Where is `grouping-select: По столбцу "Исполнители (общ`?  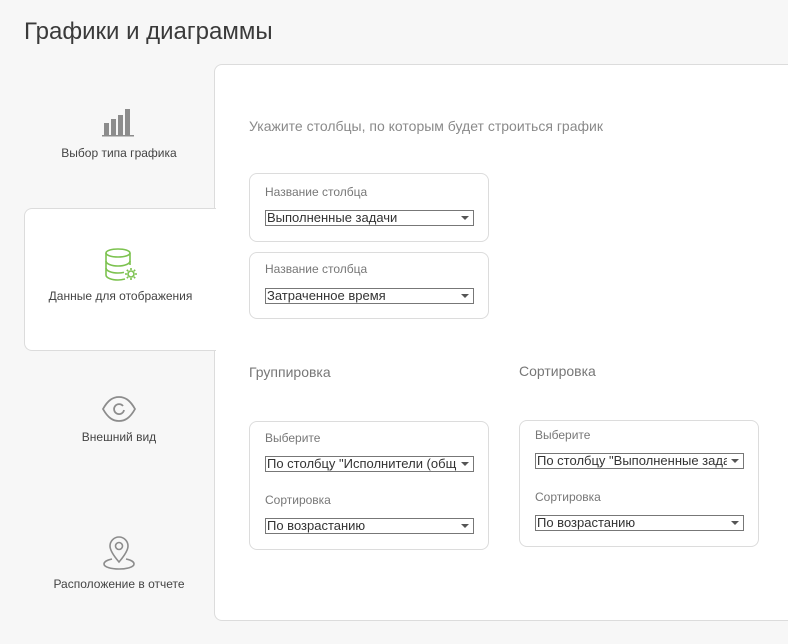 grouping-select: По столбцу "Исполнители (общ is located at coordinates (369, 464).